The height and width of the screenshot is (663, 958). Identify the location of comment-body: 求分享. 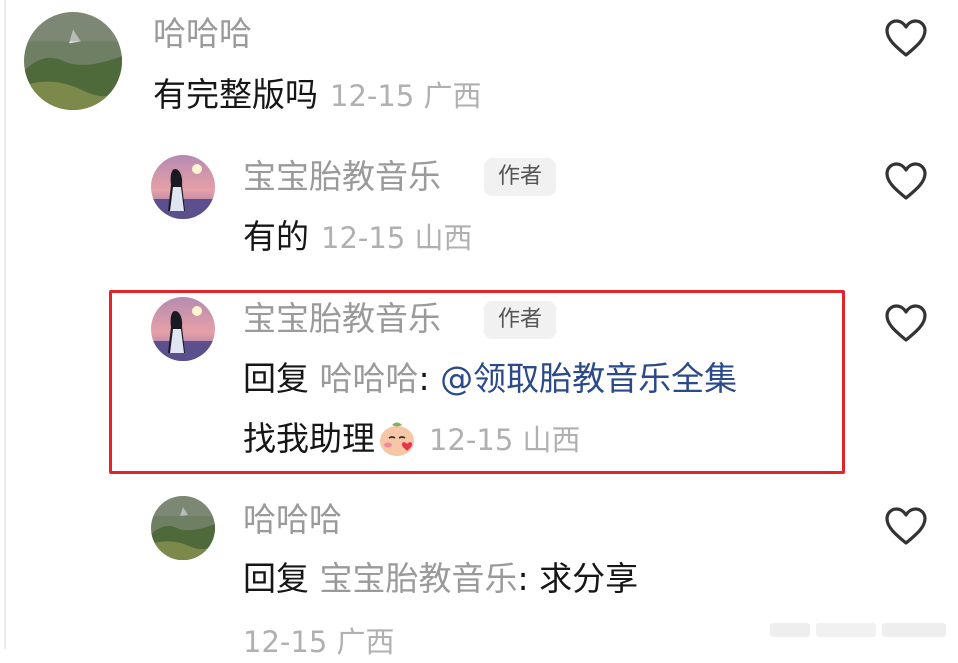
(589, 578).